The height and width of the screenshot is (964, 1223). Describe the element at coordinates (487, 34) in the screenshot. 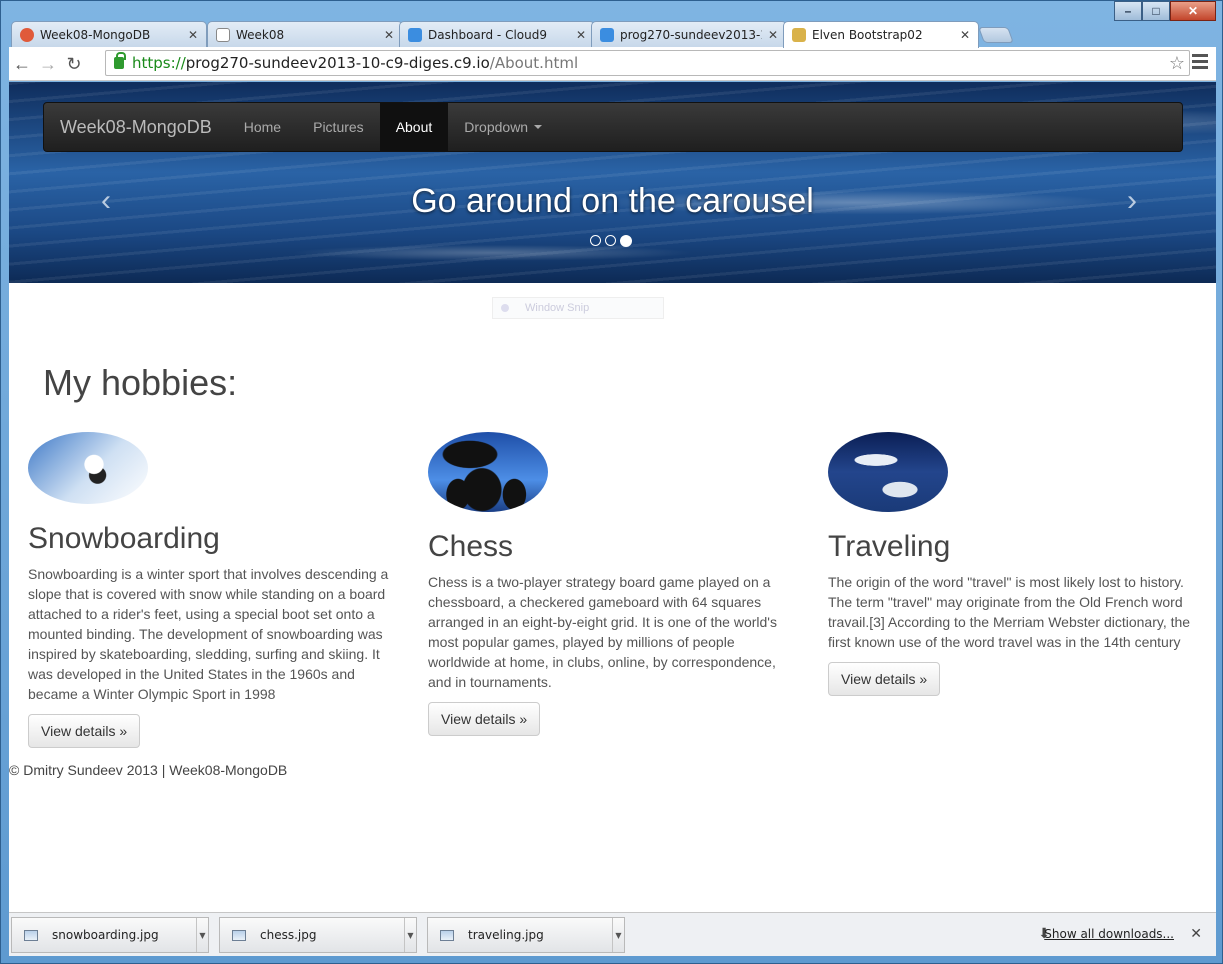

I see `tab-label: Dashboard - Cloud9` at that location.